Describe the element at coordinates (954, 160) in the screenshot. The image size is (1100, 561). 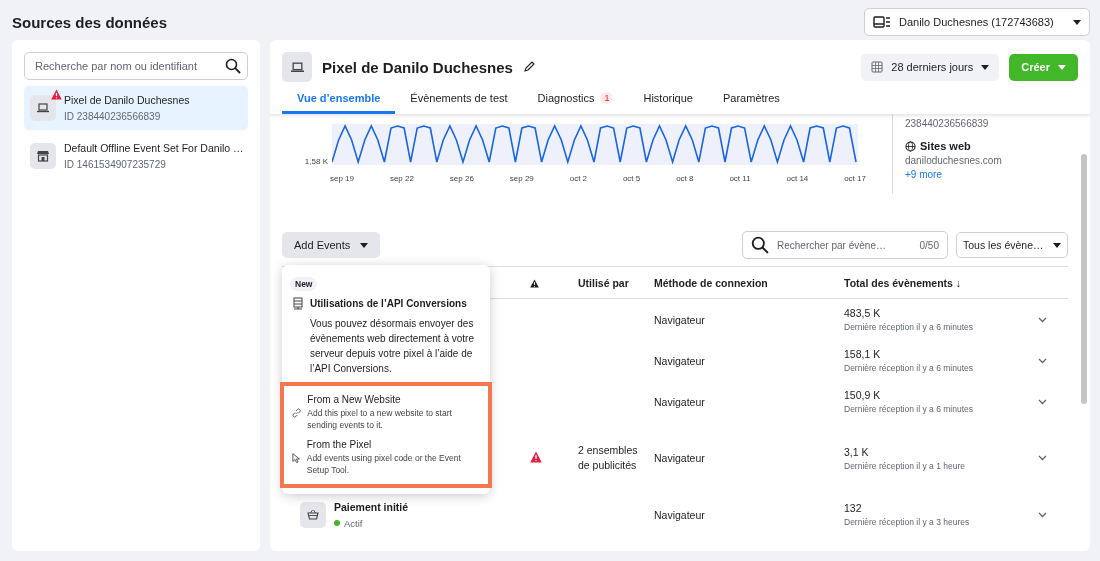
I see `website-url: daniloduchesnes.com` at that location.